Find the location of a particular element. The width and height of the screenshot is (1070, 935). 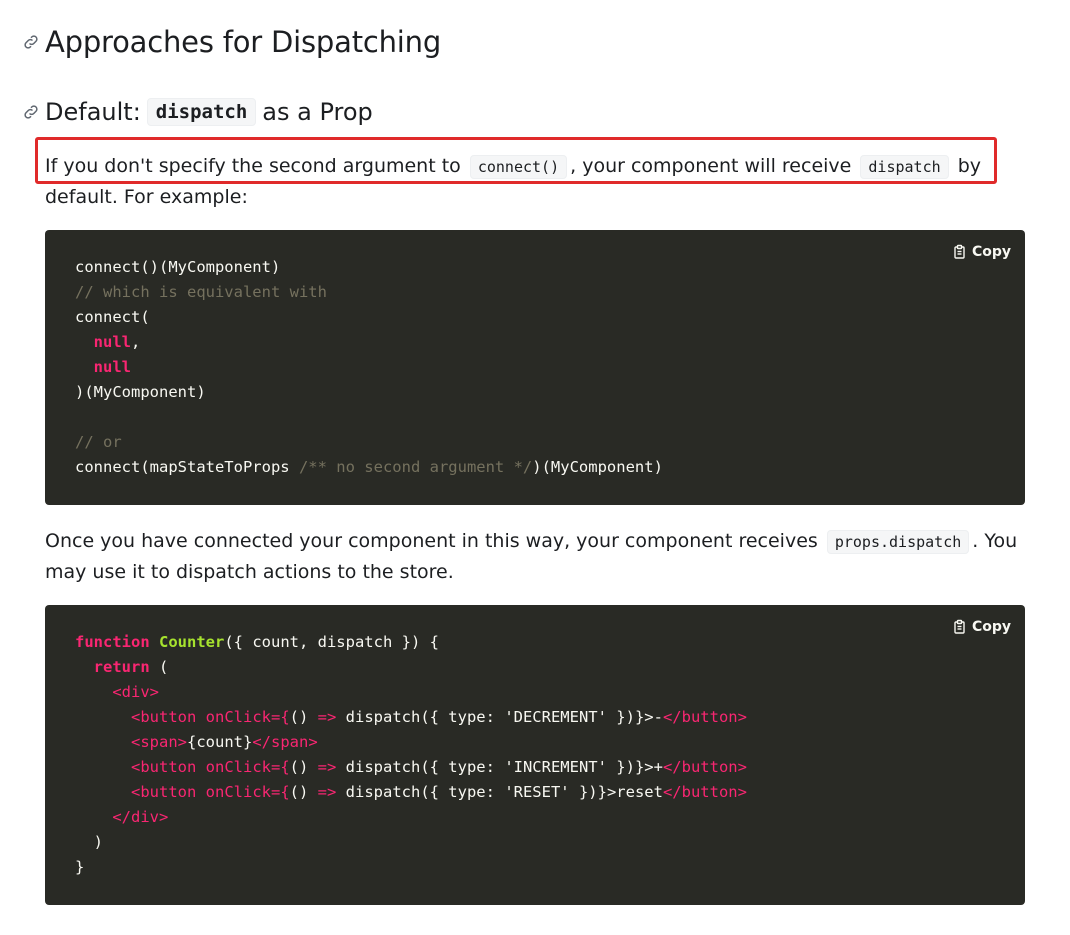

highlight-box is located at coordinates (516, 160).